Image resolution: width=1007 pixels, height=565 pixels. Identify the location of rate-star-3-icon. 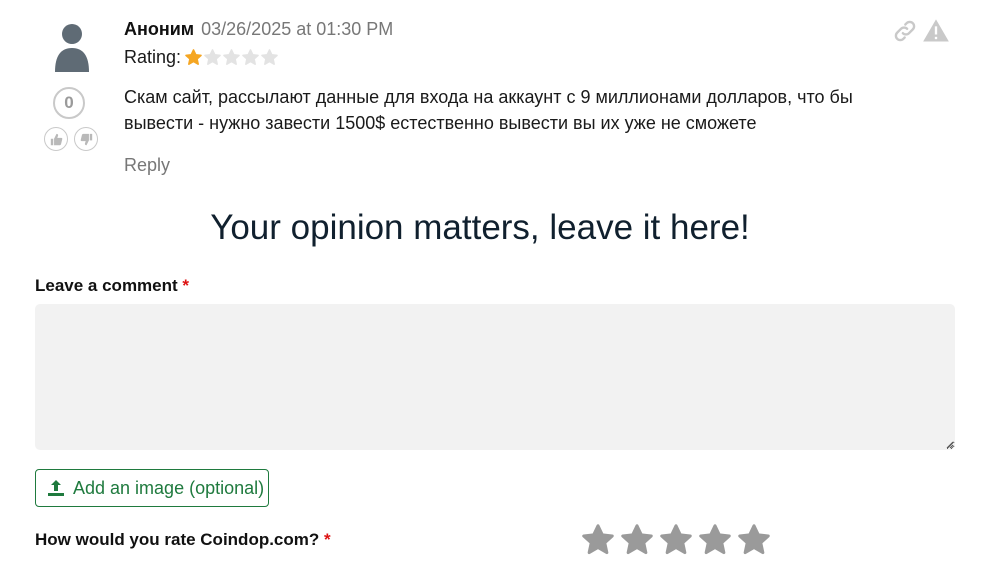
(676, 540).